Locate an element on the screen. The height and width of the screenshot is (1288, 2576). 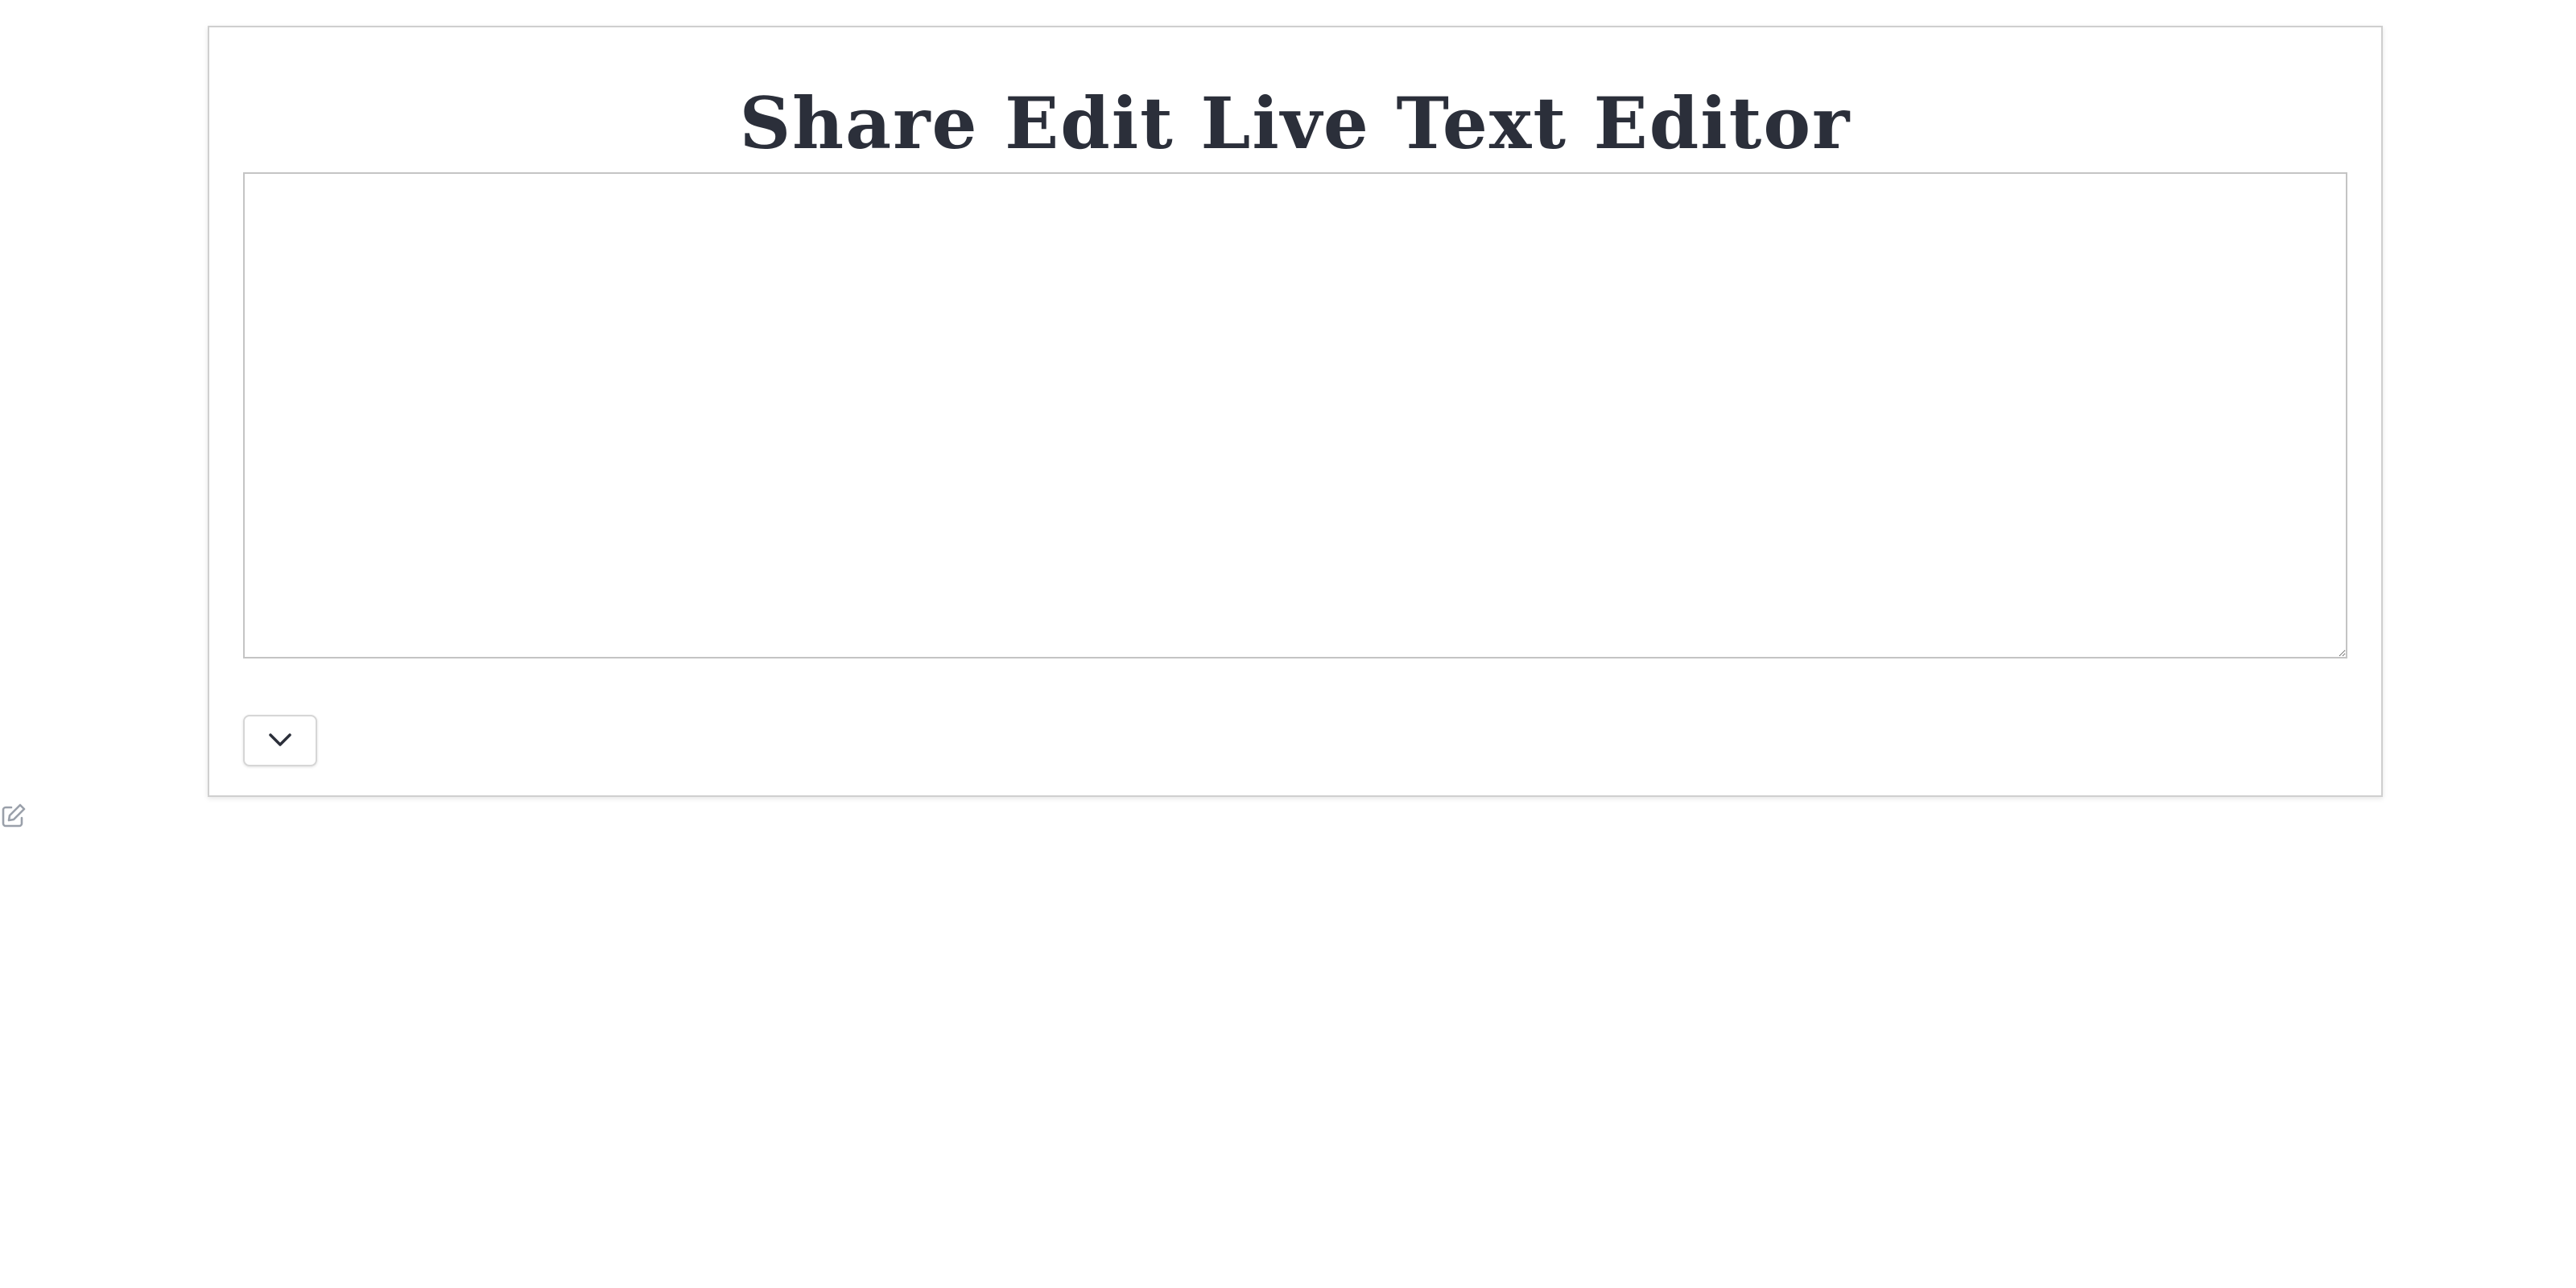
expand-options-button is located at coordinates (280, 740).